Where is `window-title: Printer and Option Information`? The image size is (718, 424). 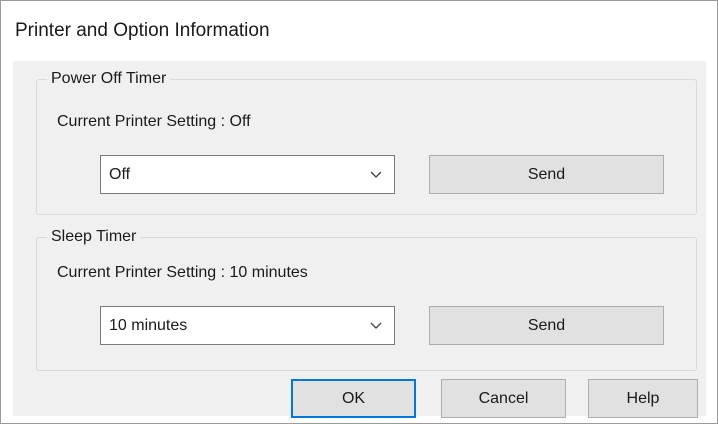
window-title: Printer and Option Information is located at coordinates (142, 30).